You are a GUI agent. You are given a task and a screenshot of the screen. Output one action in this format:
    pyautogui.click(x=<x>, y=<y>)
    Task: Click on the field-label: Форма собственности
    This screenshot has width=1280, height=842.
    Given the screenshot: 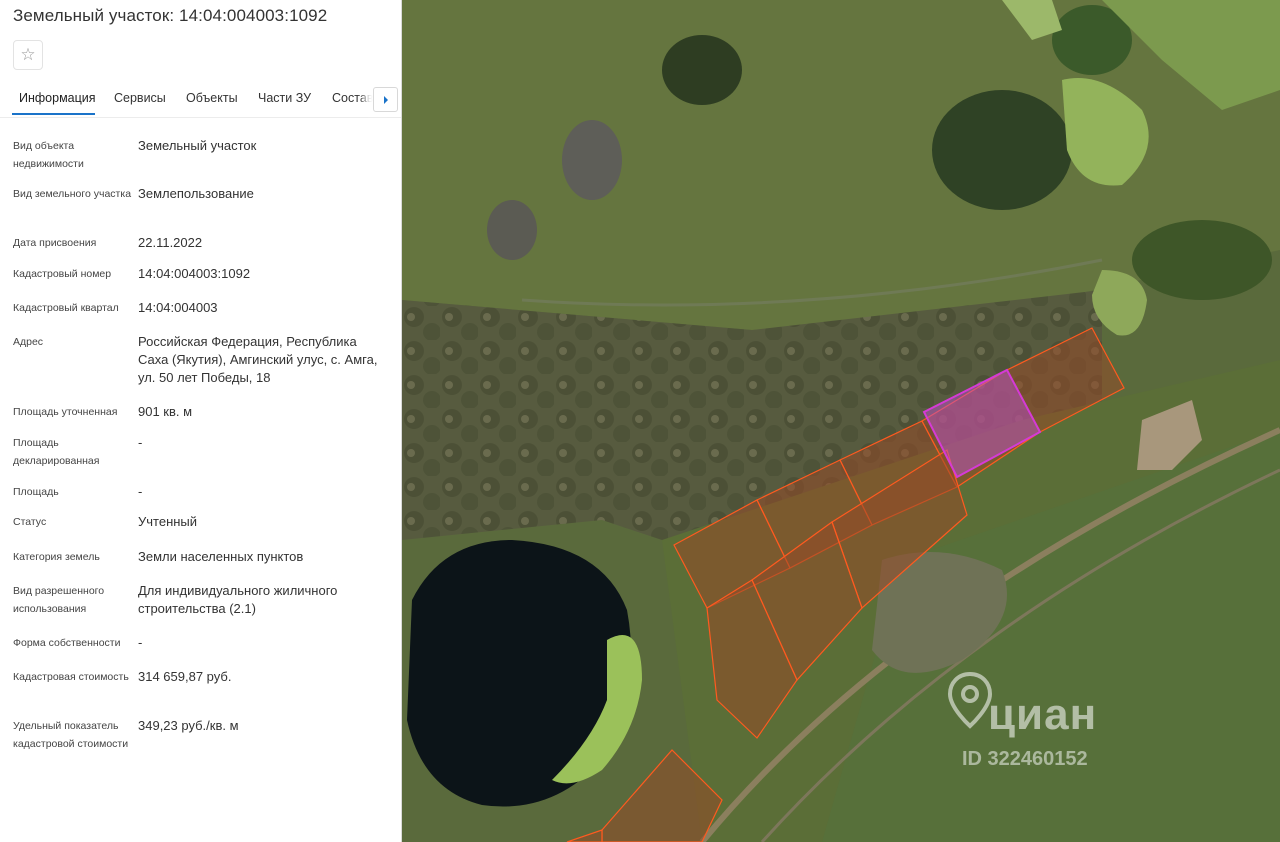 What is the action you would take?
    pyautogui.click(x=67, y=643)
    